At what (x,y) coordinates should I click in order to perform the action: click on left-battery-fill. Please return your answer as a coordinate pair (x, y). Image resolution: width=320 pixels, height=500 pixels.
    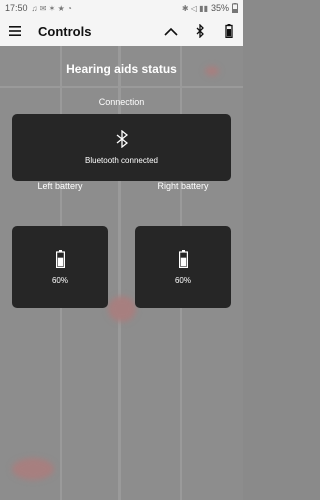
    Looking at the image, I should click on (60, 261).